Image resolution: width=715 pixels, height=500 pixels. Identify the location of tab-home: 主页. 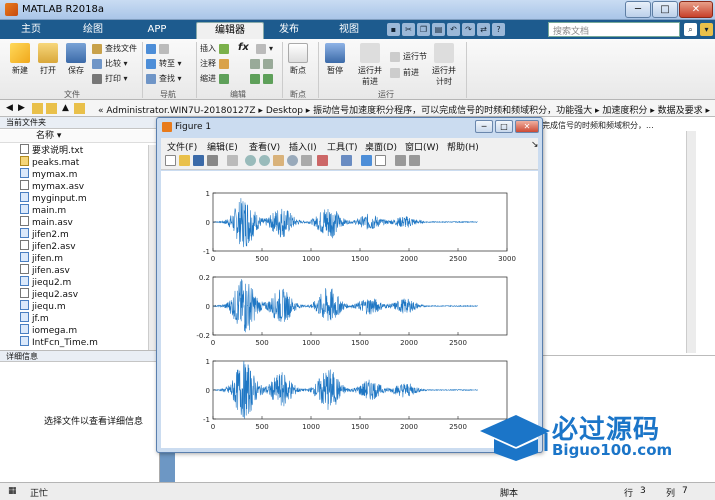
(31, 30).